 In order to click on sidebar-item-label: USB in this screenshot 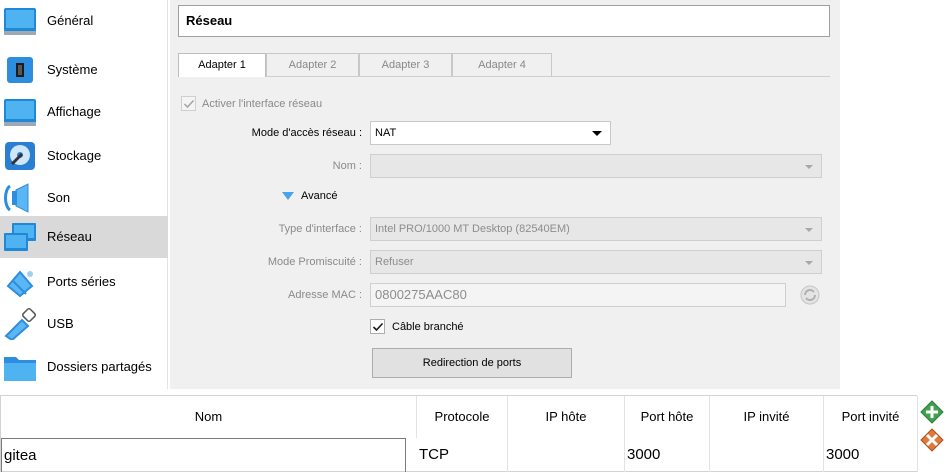, I will do `click(60, 323)`.